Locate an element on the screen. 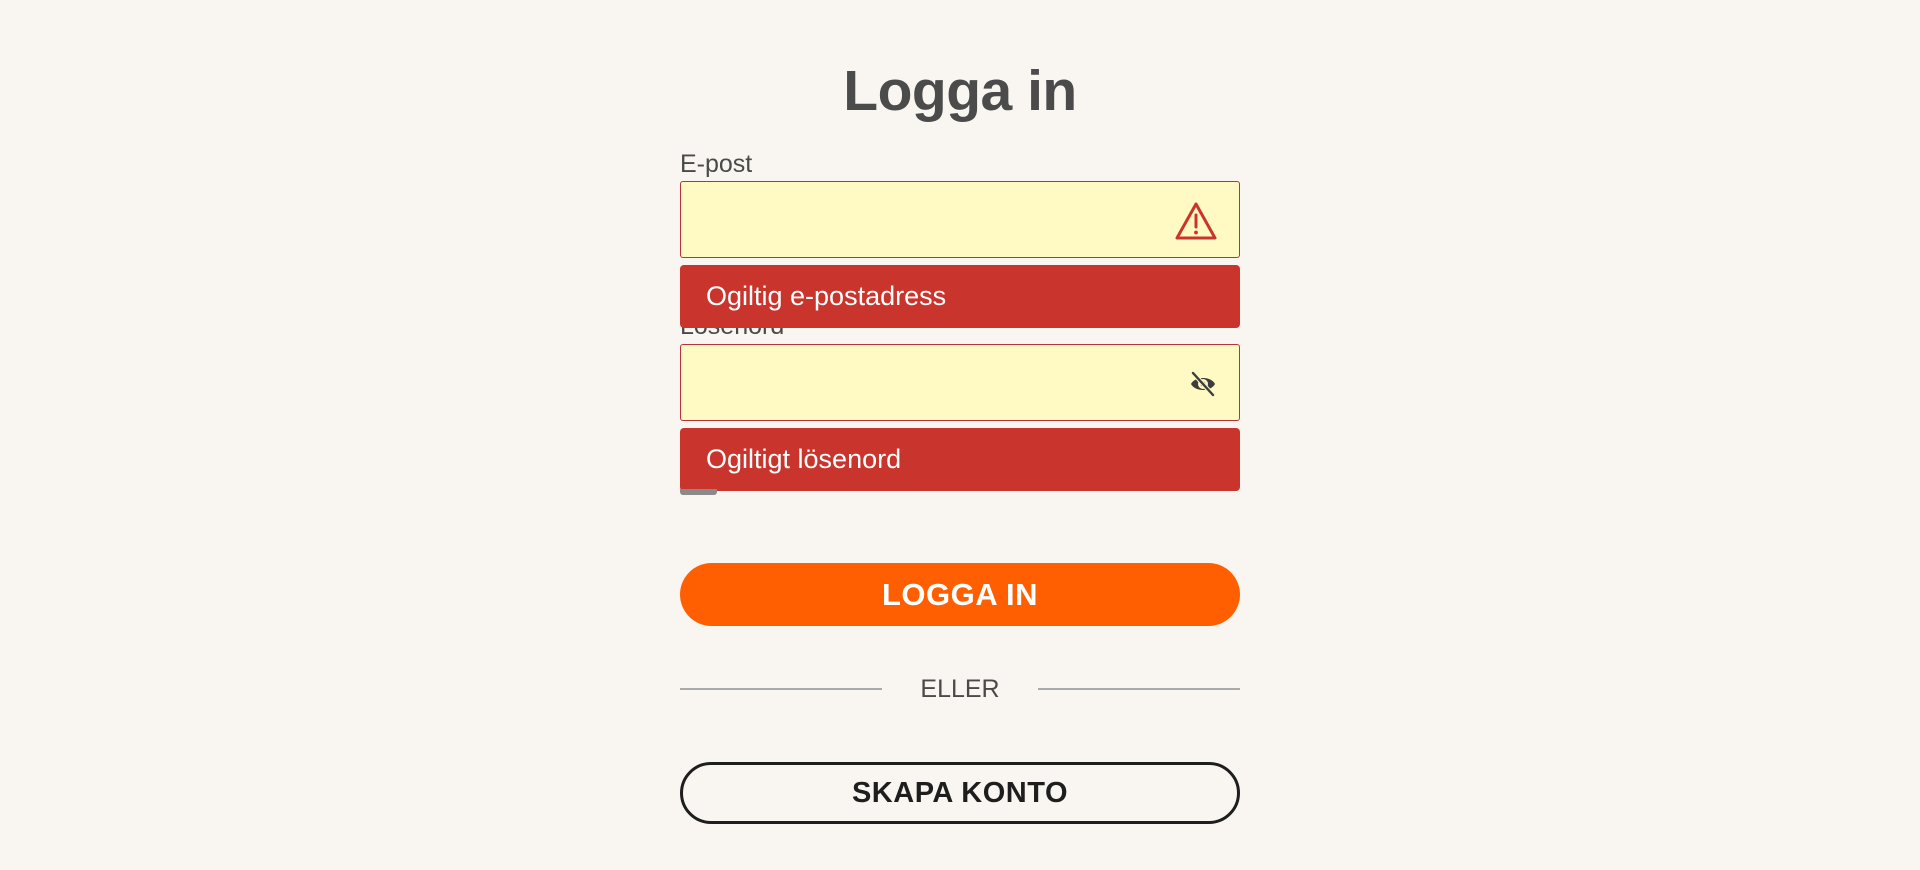 The width and height of the screenshot is (1920, 870). login-button: LOGGA IN is located at coordinates (960, 594).